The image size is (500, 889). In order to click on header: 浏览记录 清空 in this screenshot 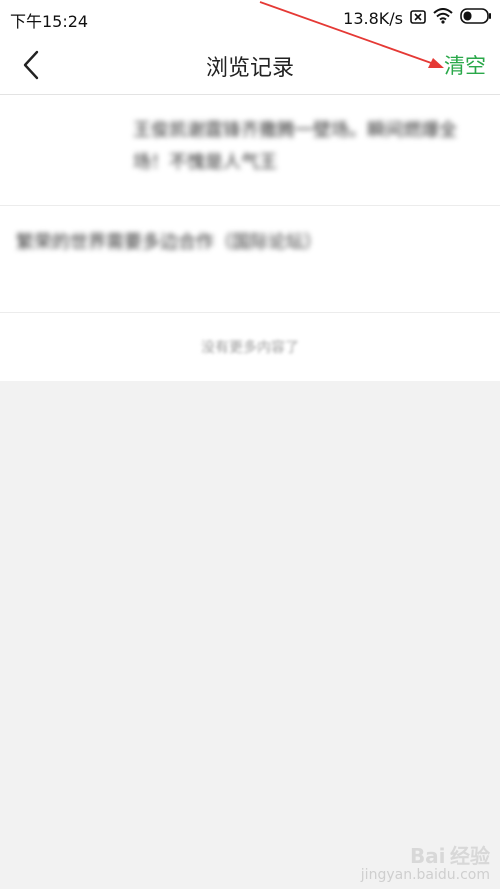, I will do `click(250, 65)`.